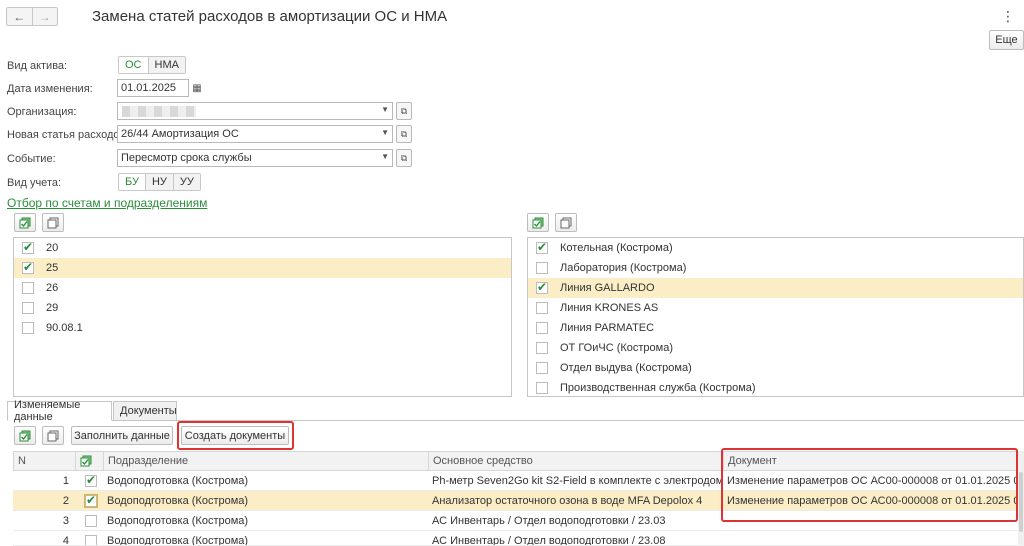 This screenshot has height=546, width=1024. I want to click on back-arrow-icon: ←, so click(19, 16).